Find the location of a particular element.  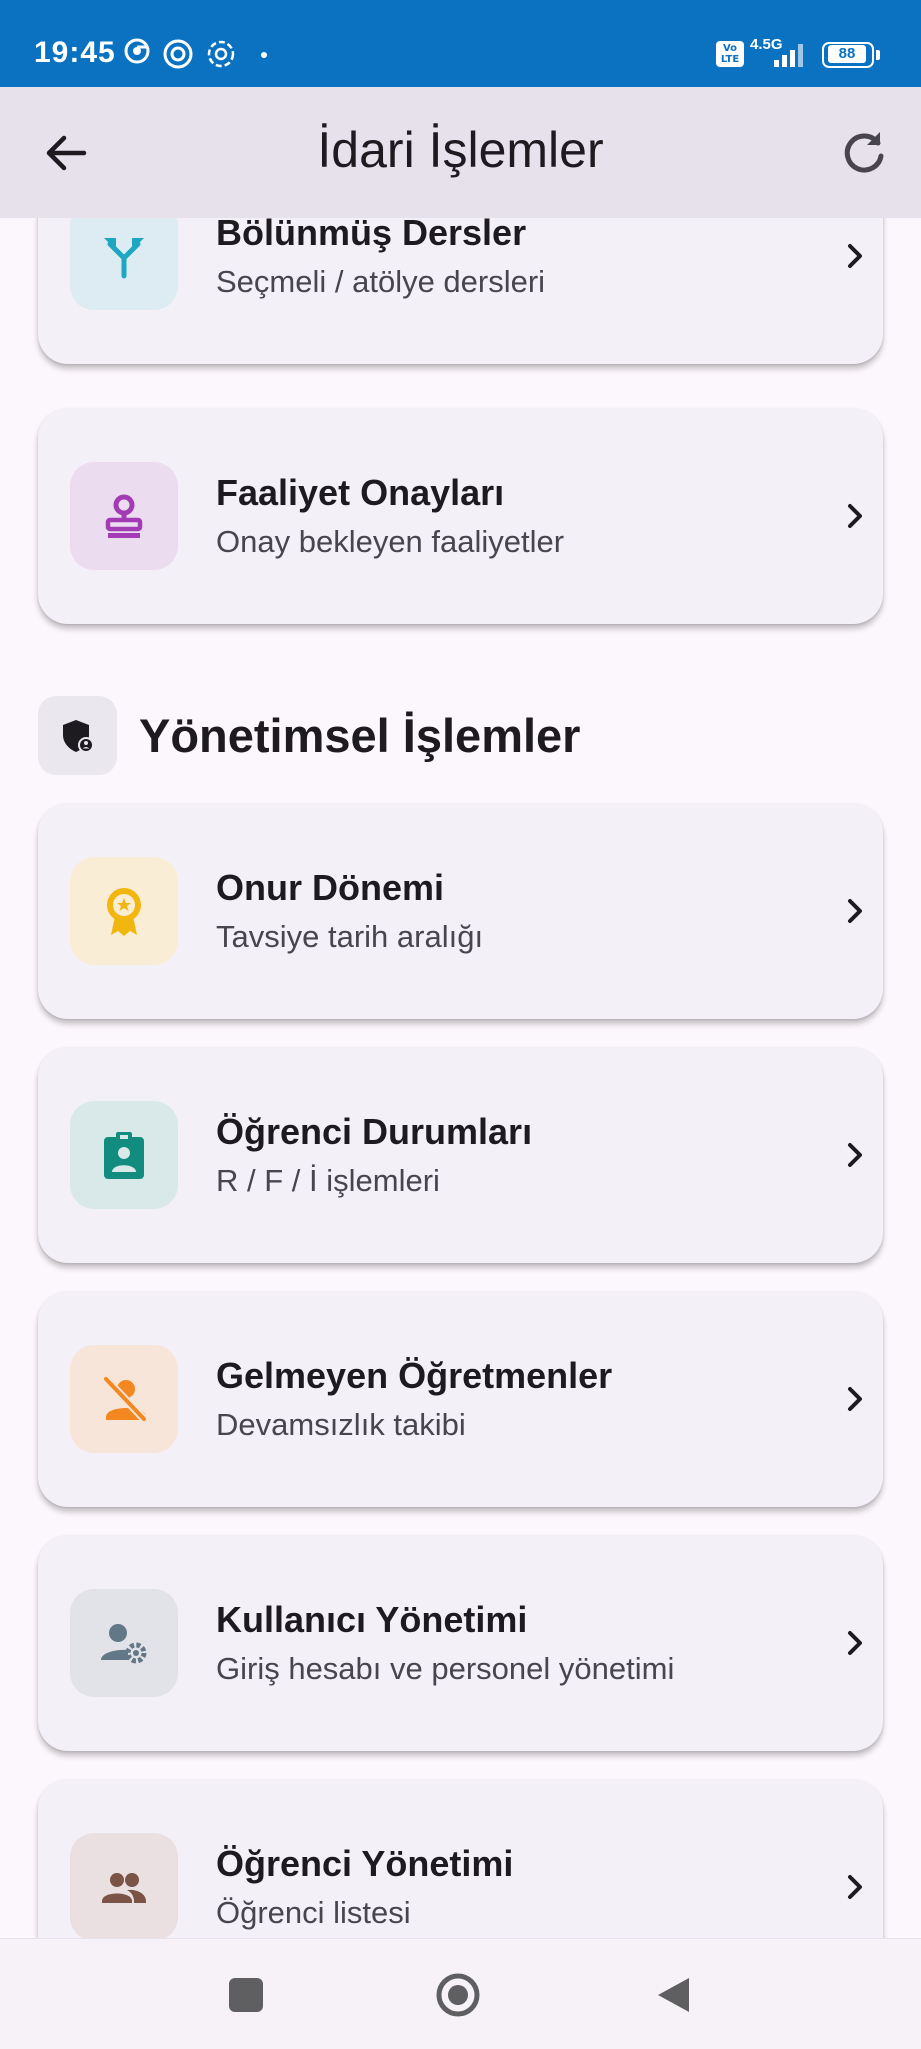

card-subtitle: Tavsiye tarih aralığı is located at coordinates (350, 936).